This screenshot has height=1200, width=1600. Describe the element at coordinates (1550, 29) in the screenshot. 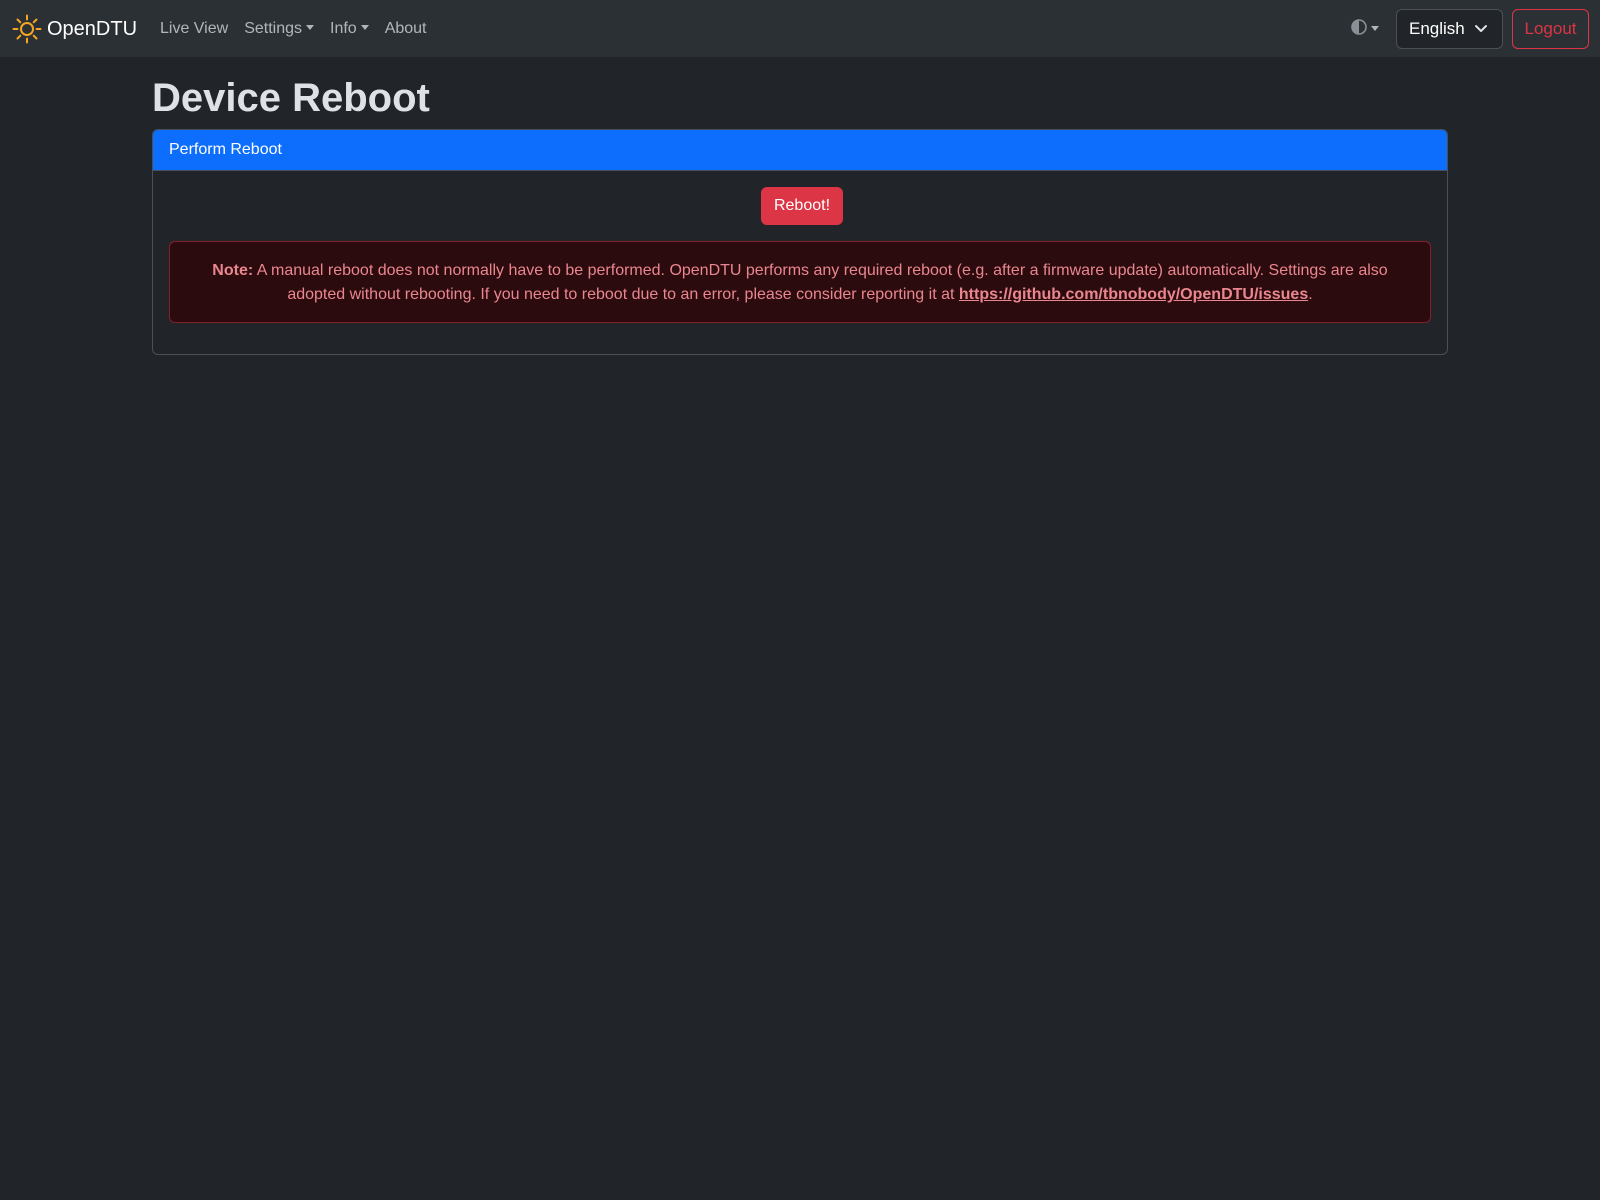

I see `logout-button: Logout` at that location.